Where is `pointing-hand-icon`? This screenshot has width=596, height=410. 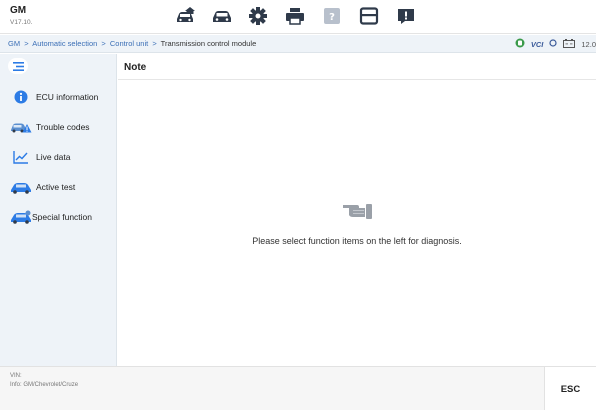 pointing-hand-icon is located at coordinates (358, 212).